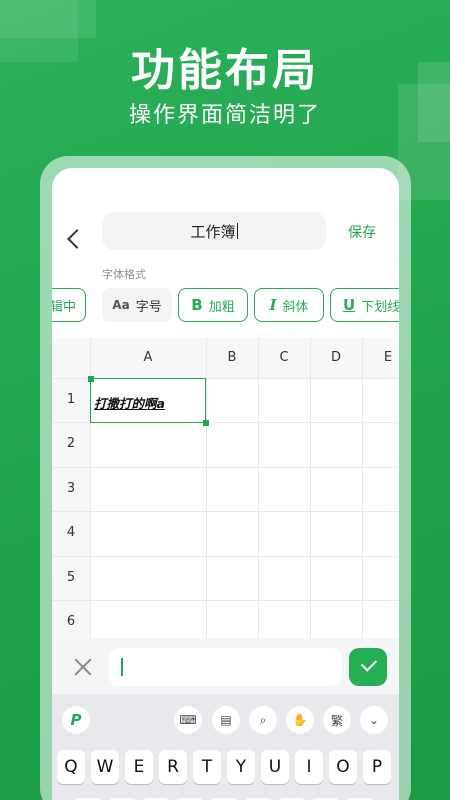 The image size is (450, 800). I want to click on font-size-icon: Aa, so click(121, 305).